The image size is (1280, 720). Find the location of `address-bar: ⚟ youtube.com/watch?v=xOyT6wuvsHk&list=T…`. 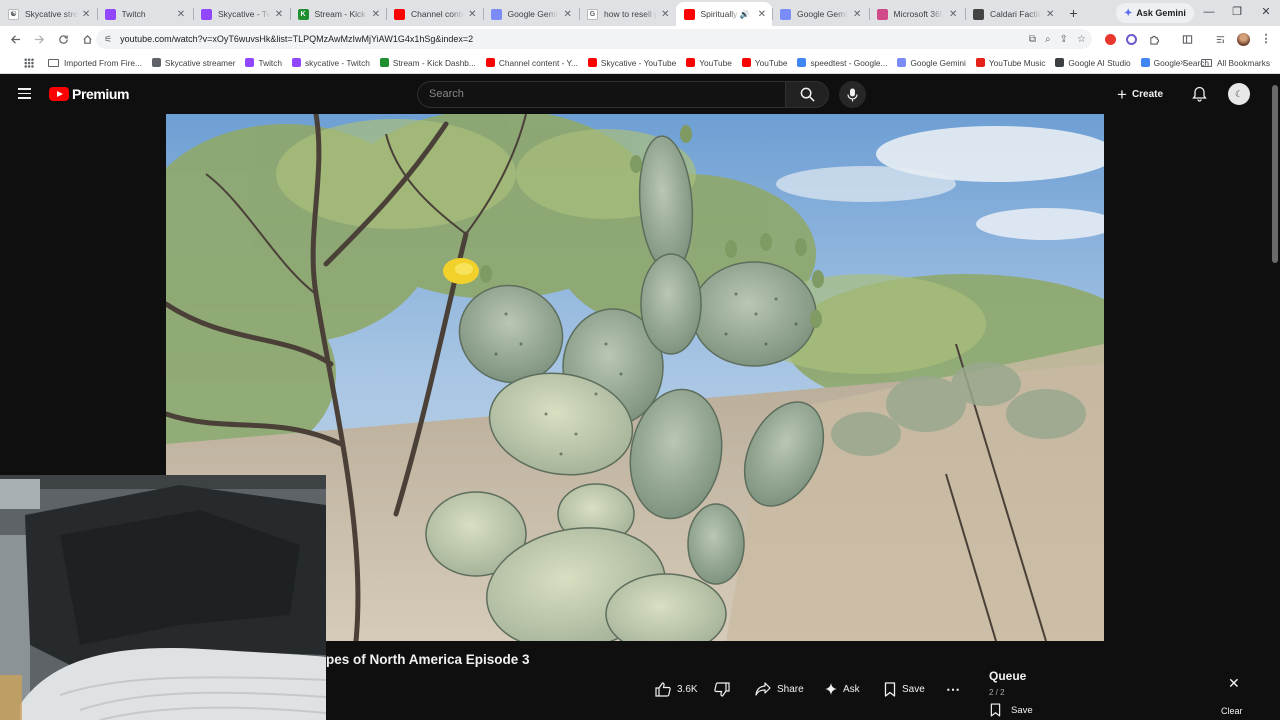

address-bar: ⚟ youtube.com/watch?v=xOyT6wuvsHk&list=T… is located at coordinates (594, 39).